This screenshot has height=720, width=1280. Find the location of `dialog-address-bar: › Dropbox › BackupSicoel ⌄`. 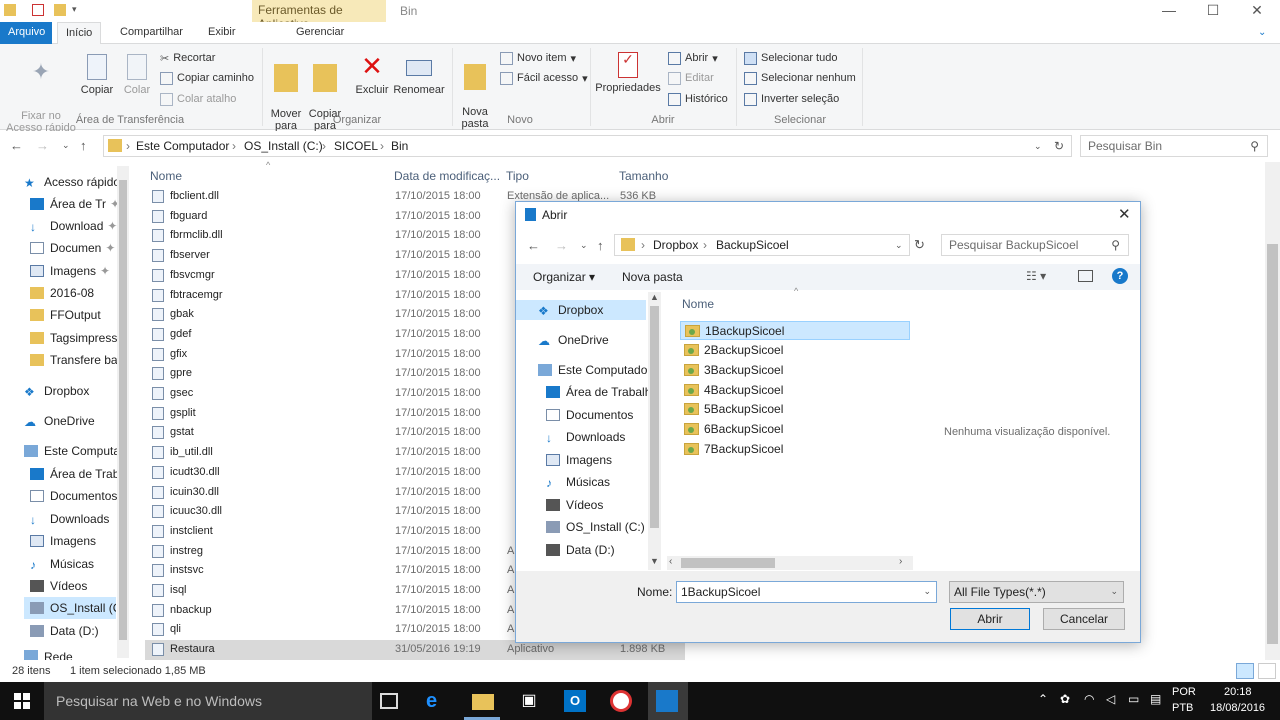

dialog-address-bar: › Dropbox › BackupSicoel ⌄ is located at coordinates (762, 245).